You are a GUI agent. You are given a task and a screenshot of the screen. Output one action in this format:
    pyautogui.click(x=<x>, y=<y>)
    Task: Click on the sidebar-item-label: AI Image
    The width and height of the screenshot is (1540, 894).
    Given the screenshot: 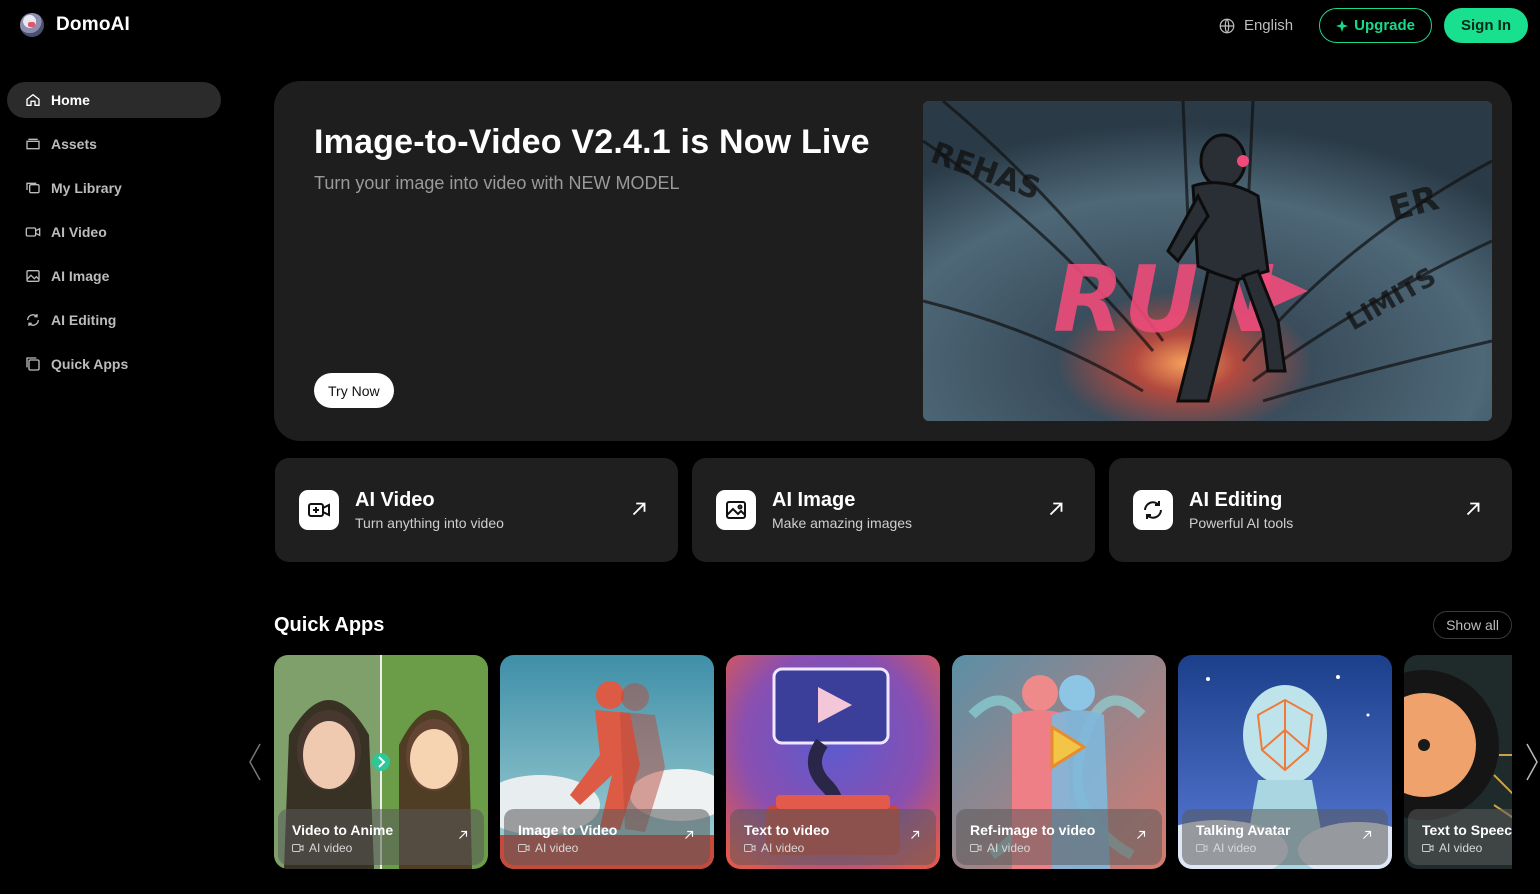 What is the action you would take?
    pyautogui.click(x=80, y=276)
    